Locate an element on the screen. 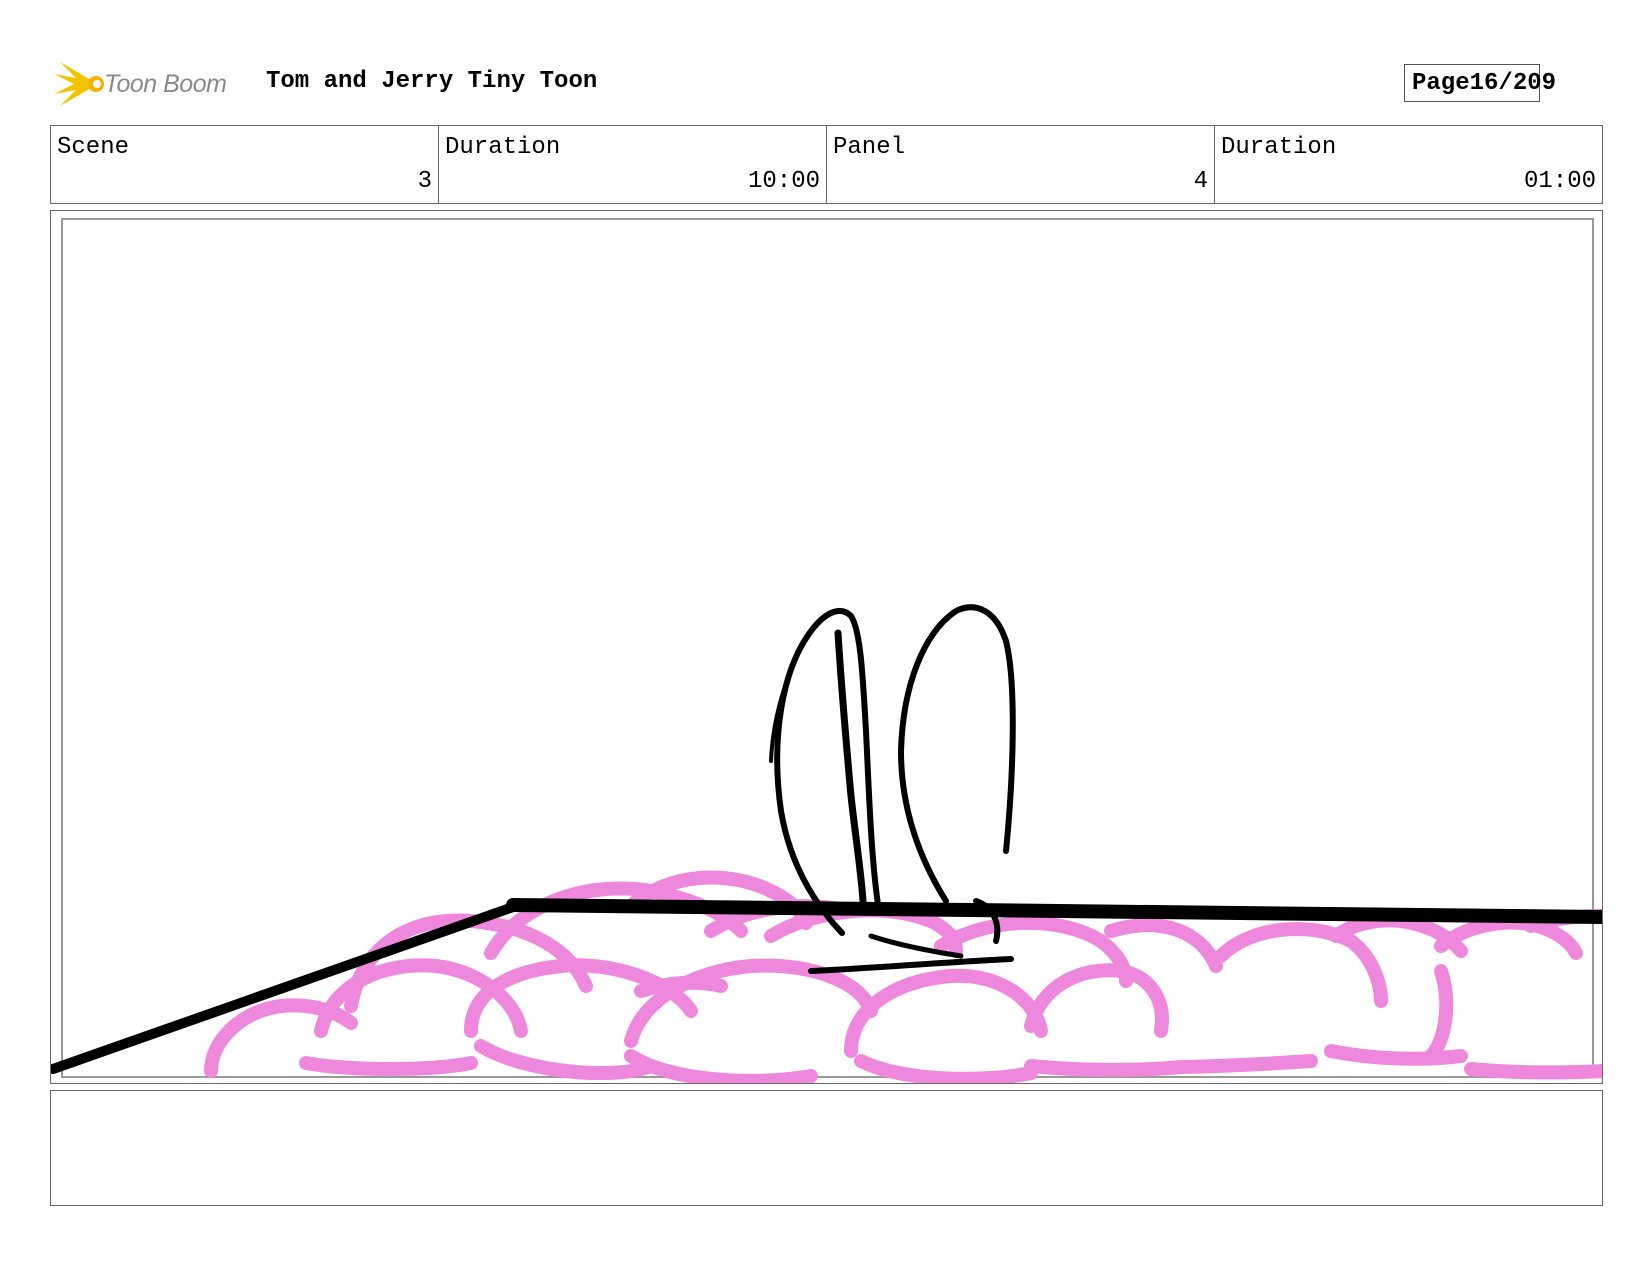 Image resolution: width=1650 pixels, height=1275 pixels. scene-duration-label: Duration is located at coordinates (503, 147).